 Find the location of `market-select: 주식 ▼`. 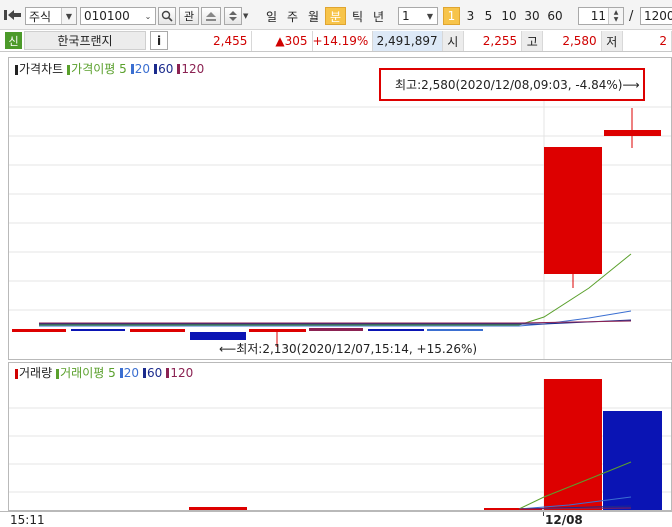

market-select: 주식 ▼ is located at coordinates (51, 16).